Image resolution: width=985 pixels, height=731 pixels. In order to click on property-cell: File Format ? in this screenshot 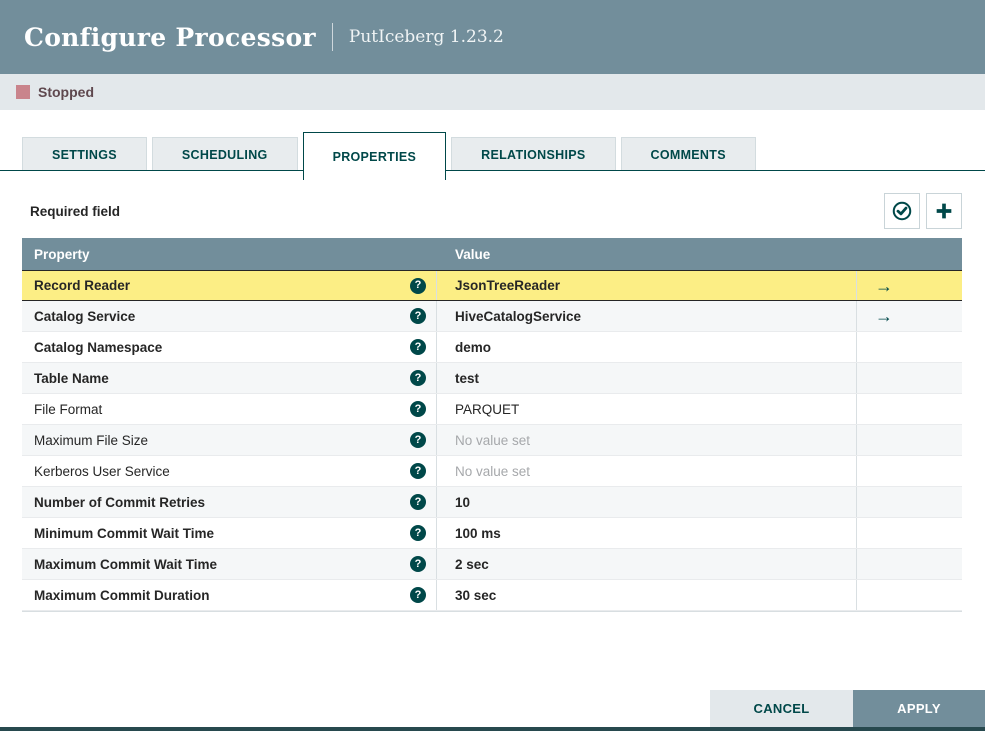, I will do `click(229, 409)`.